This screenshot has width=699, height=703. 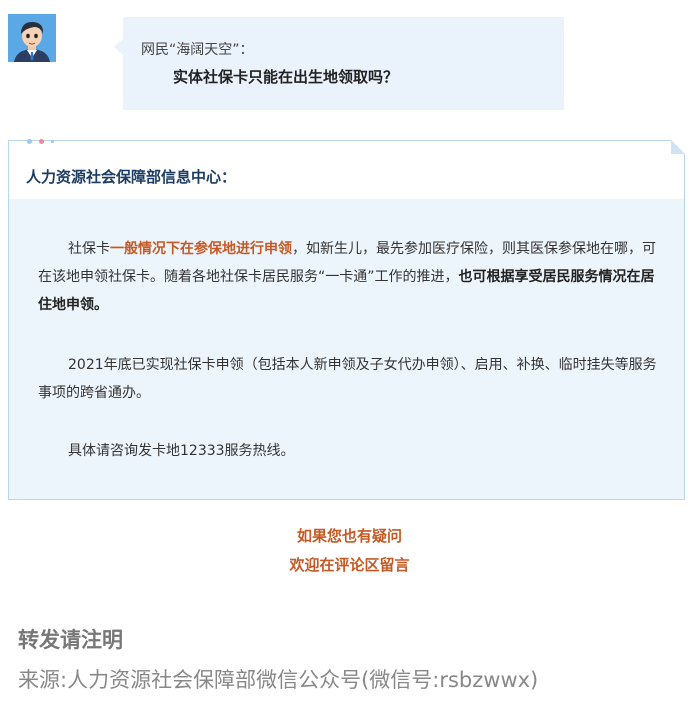 What do you see at coordinates (131, 177) in the screenshot?
I see `answer-source: 人力资源社会保障部信息中心：` at bounding box center [131, 177].